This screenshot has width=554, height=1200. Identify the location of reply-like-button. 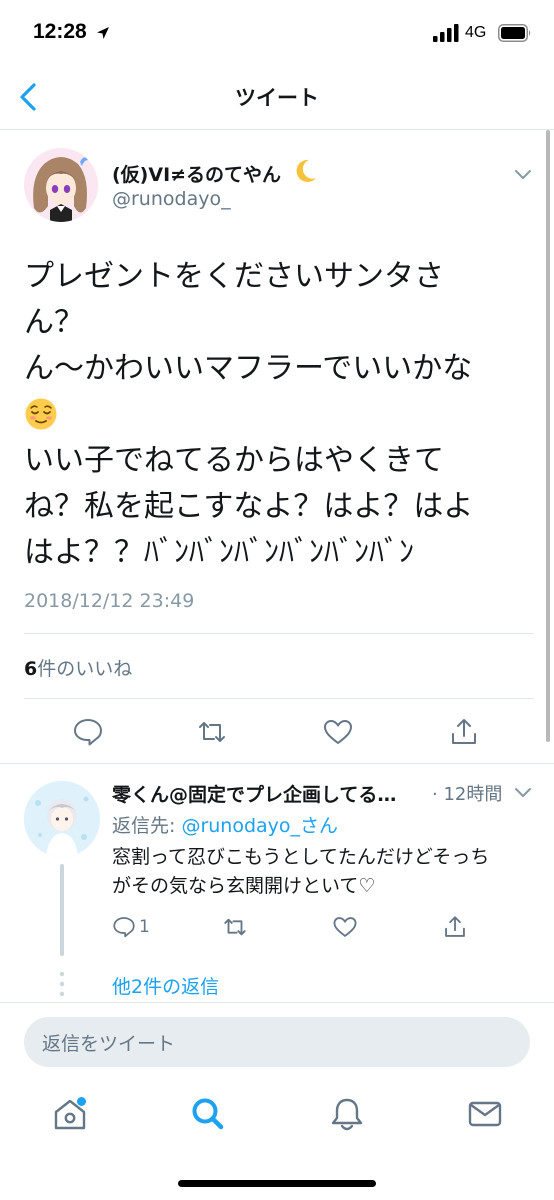
(345, 927).